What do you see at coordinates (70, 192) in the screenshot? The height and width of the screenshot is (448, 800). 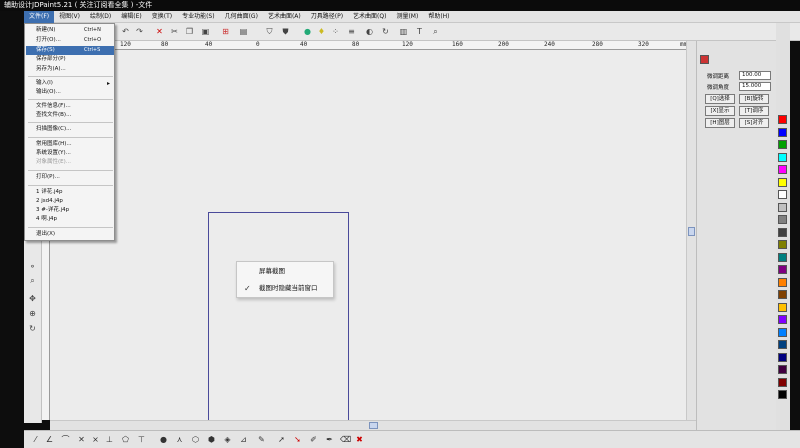 I see `menu-item-recent-1: 1 详花.j4p` at bounding box center [70, 192].